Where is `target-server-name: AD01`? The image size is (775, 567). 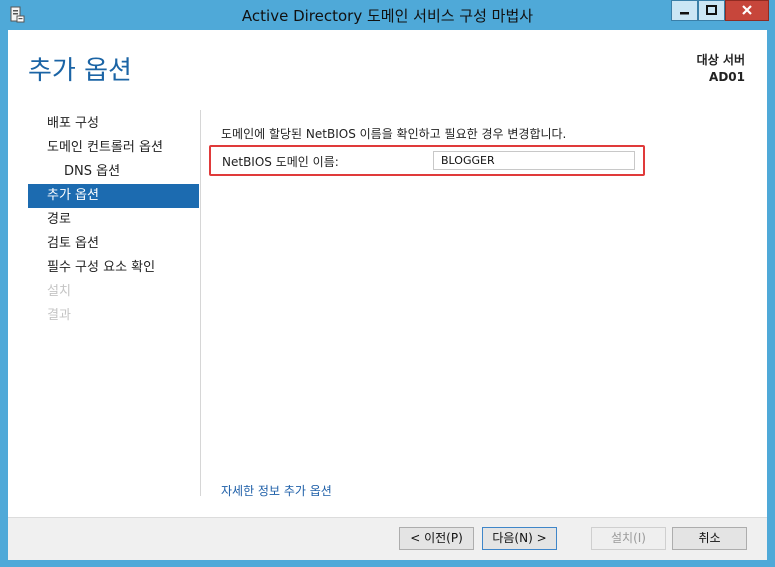
target-server-name: AD01 is located at coordinates (727, 77).